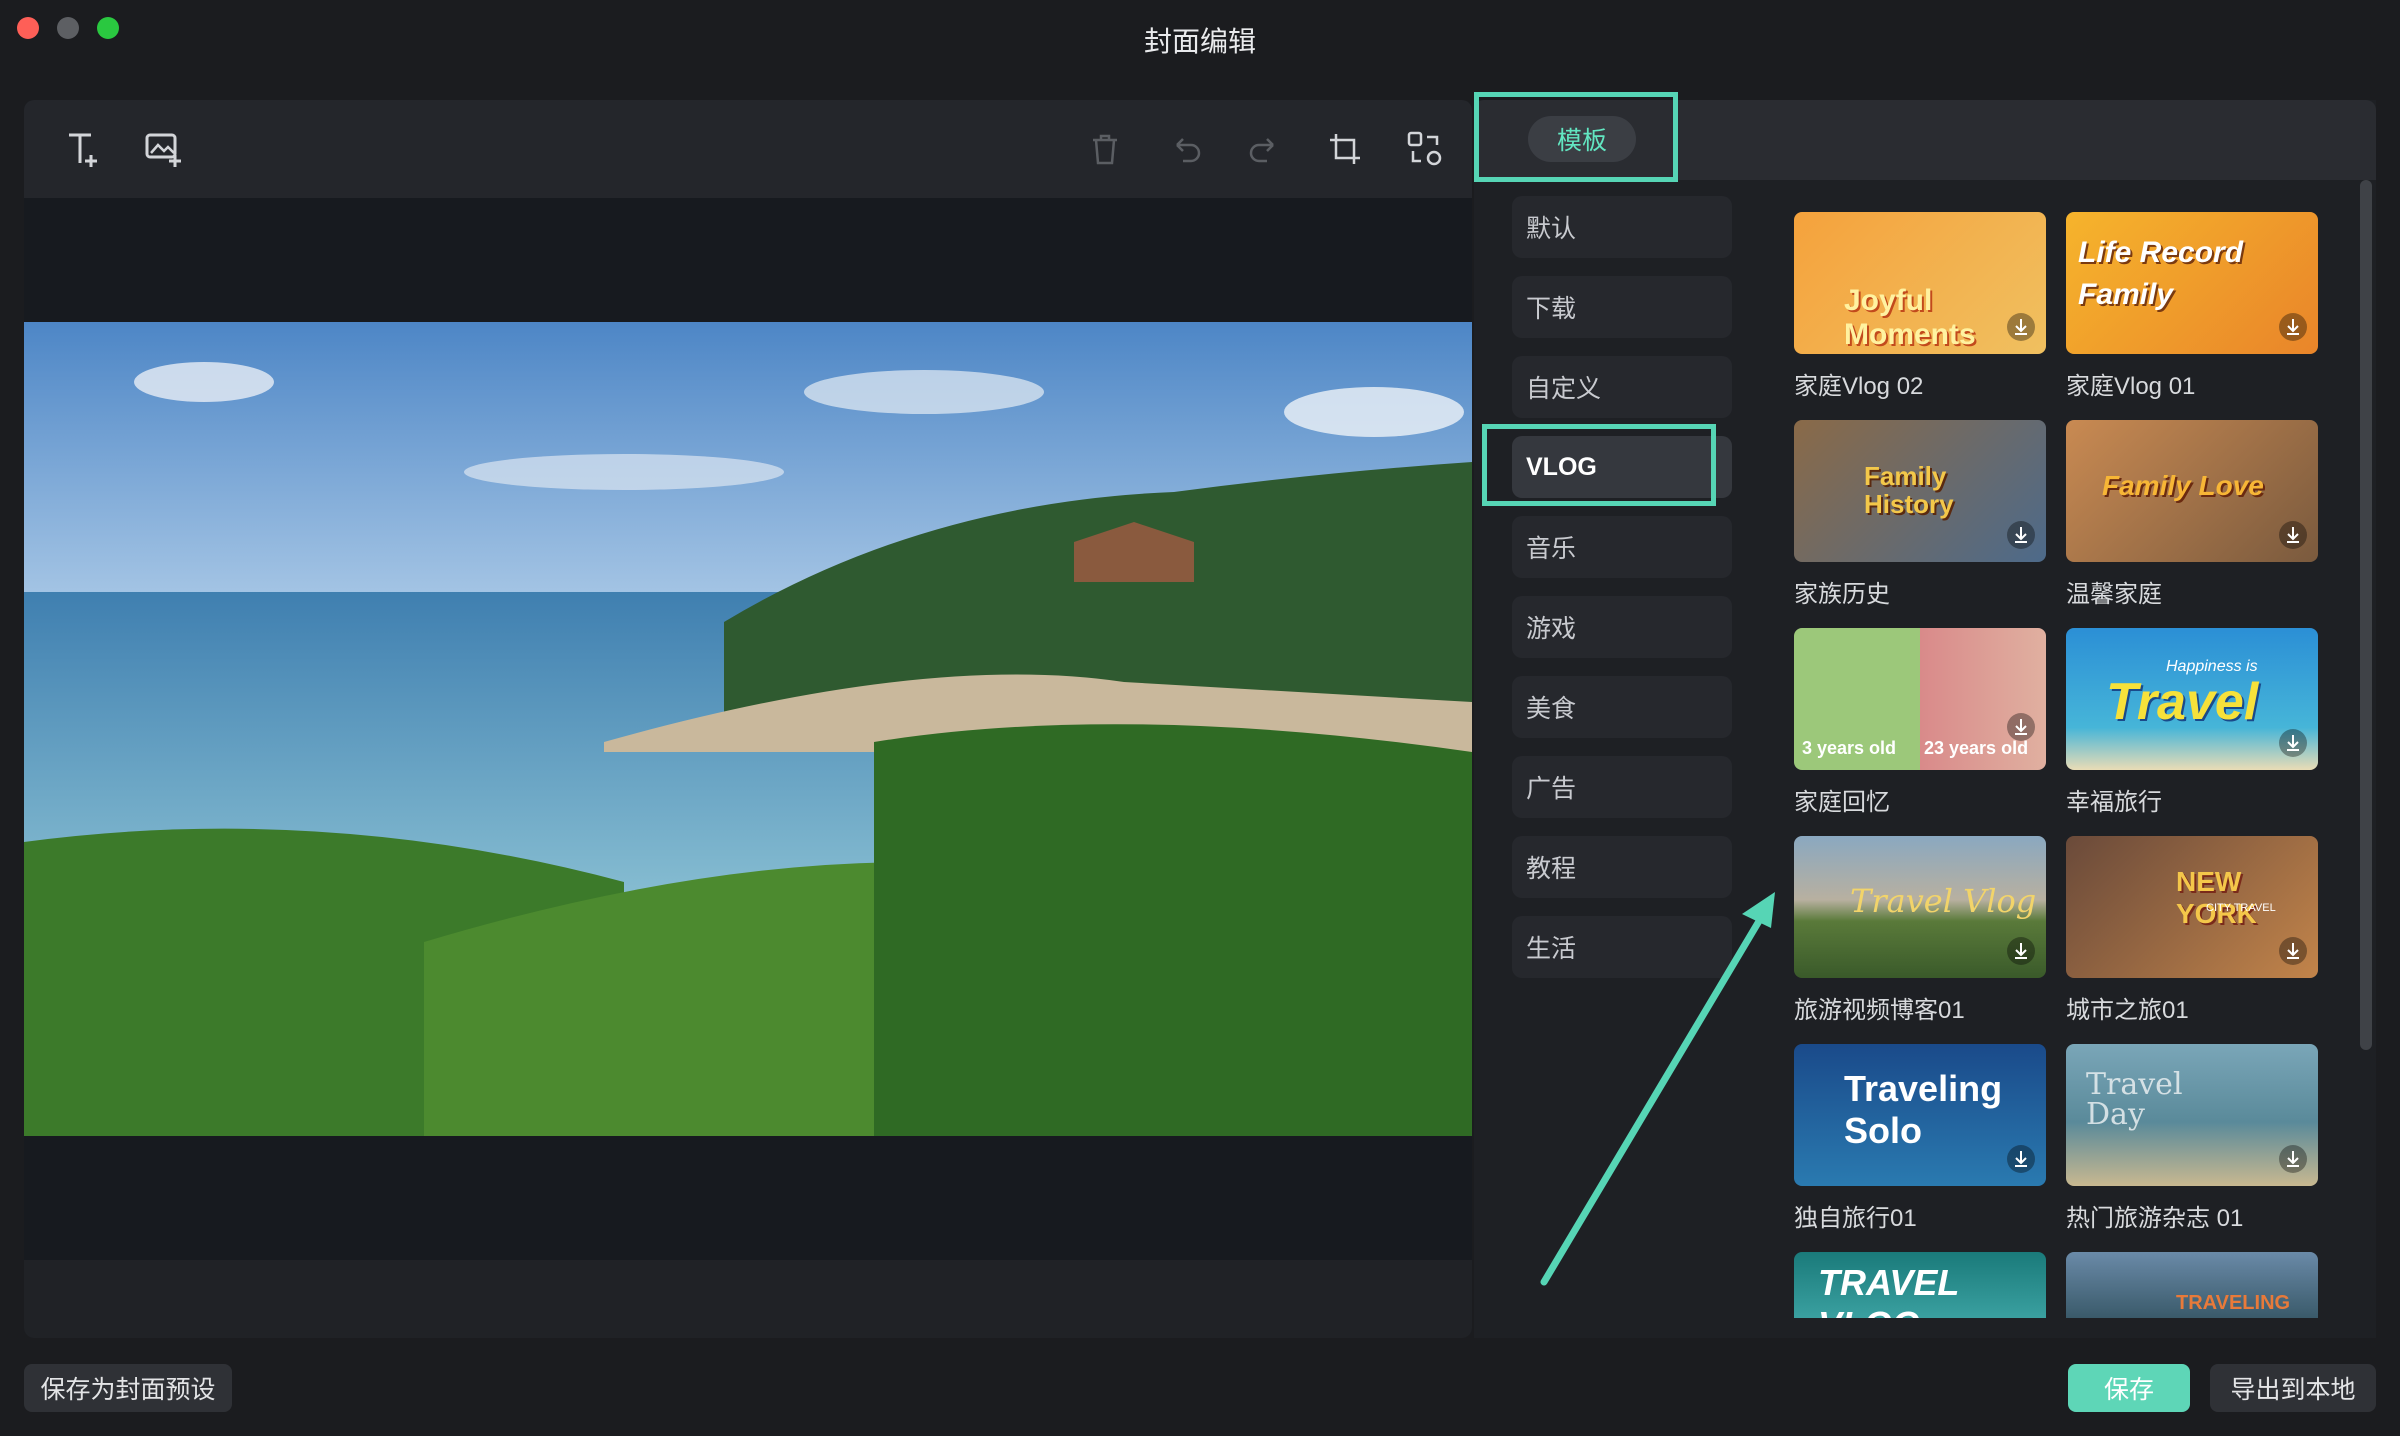 The height and width of the screenshot is (1436, 2400). I want to click on category-custom: 自定义, so click(1622, 387).